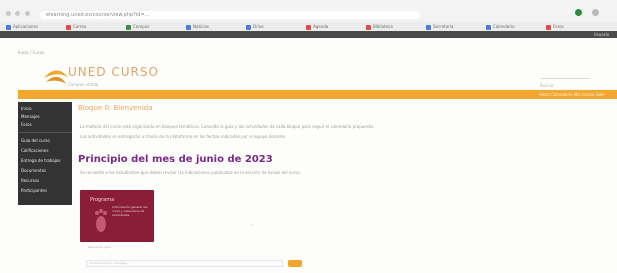  Describe the element at coordinates (101, 220) in the screenshot. I see `footprint-icon` at that location.